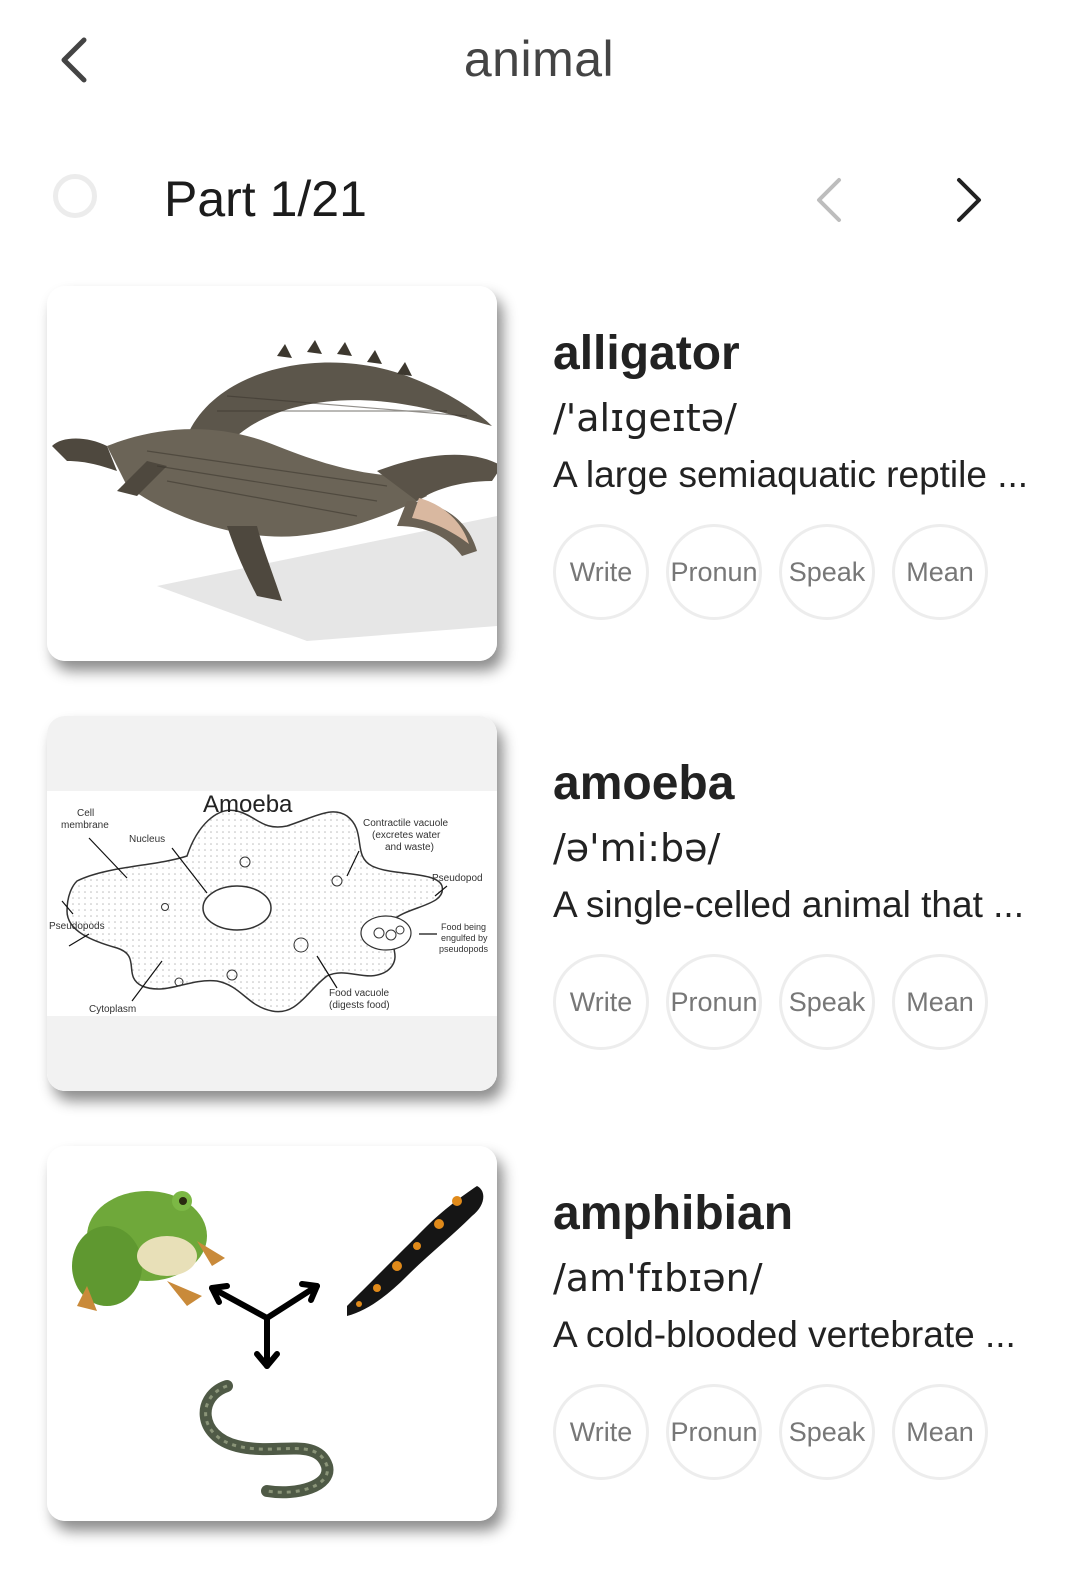 Image resolution: width=1078 pixels, height=1592 pixels. Describe the element at coordinates (637, 848) in the screenshot. I see `word-phonetic: /ə'mi:bə/` at that location.